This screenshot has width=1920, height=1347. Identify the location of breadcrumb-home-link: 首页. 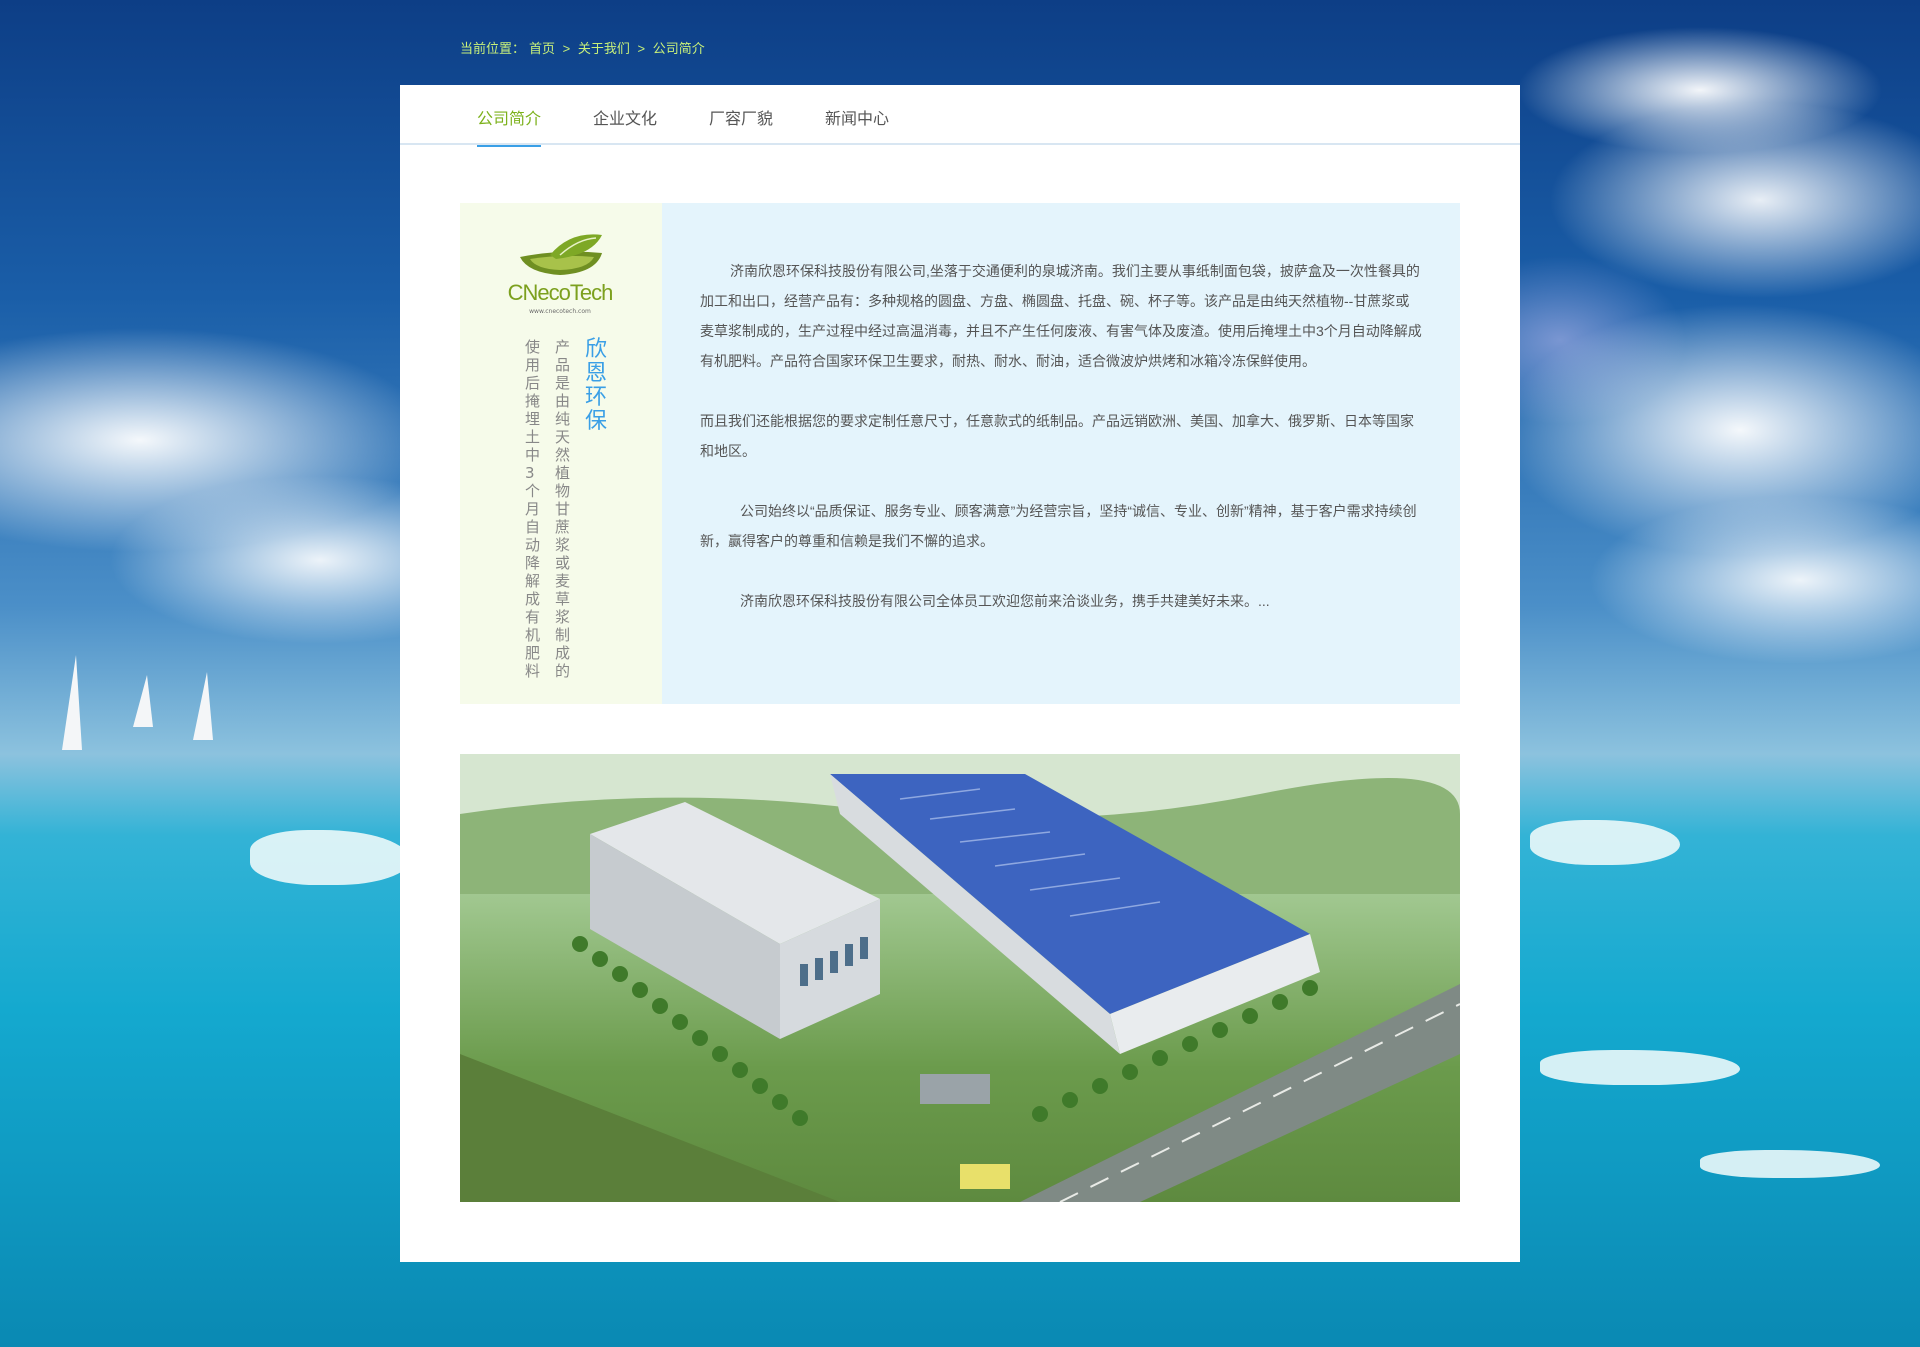
(542, 48).